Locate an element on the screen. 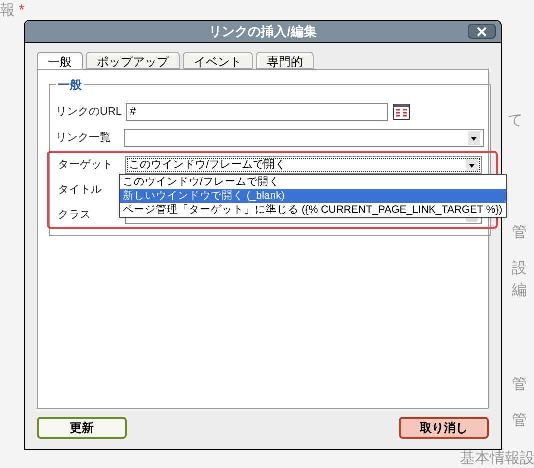 This screenshot has height=468, width=534. background-text: 設 is located at coordinates (519, 269).